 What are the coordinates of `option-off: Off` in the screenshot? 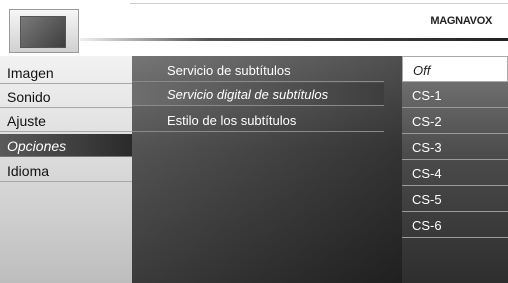 It's located at (455, 69).